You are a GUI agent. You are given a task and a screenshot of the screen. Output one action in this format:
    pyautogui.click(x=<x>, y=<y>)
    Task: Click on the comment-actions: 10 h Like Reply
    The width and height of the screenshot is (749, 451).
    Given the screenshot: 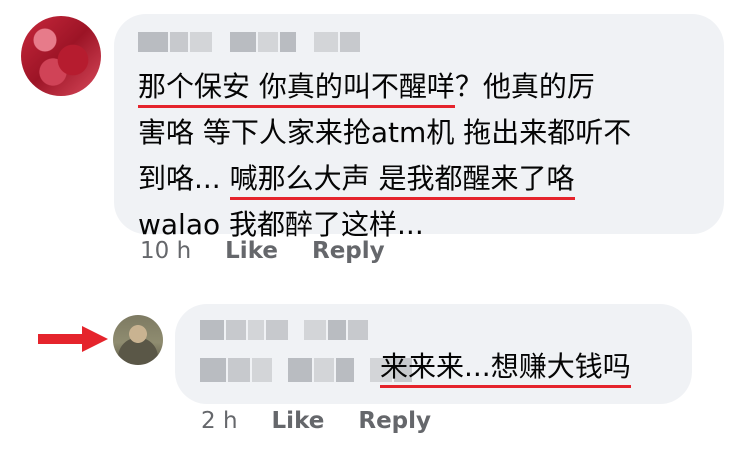 What is the action you would take?
    pyautogui.click(x=279, y=251)
    